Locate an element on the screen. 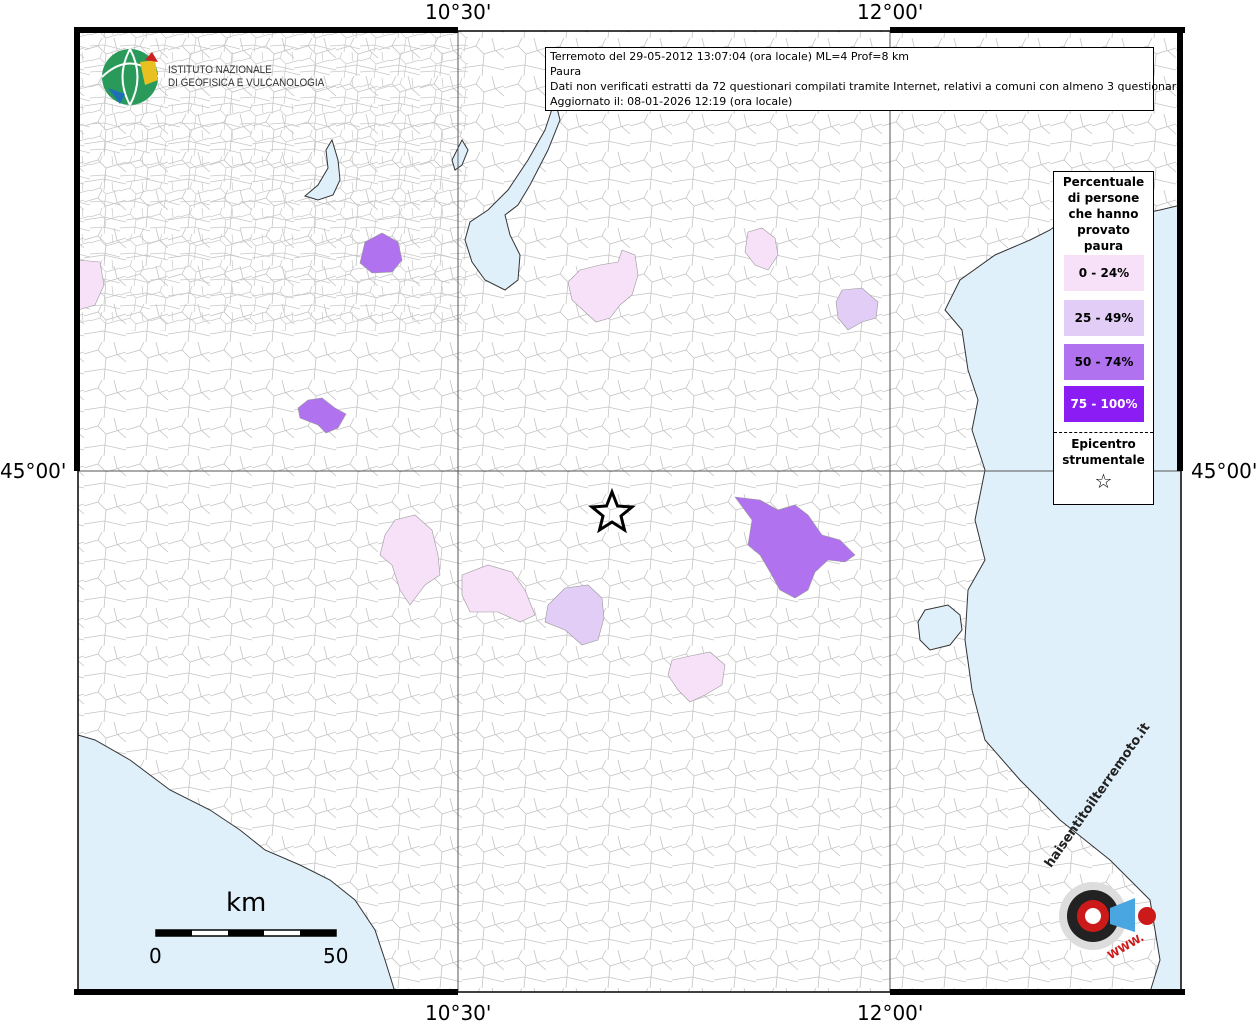 This screenshot has height=1028, width=1256. lon-label-bottom-left: 10°30' is located at coordinates (458, 1013).